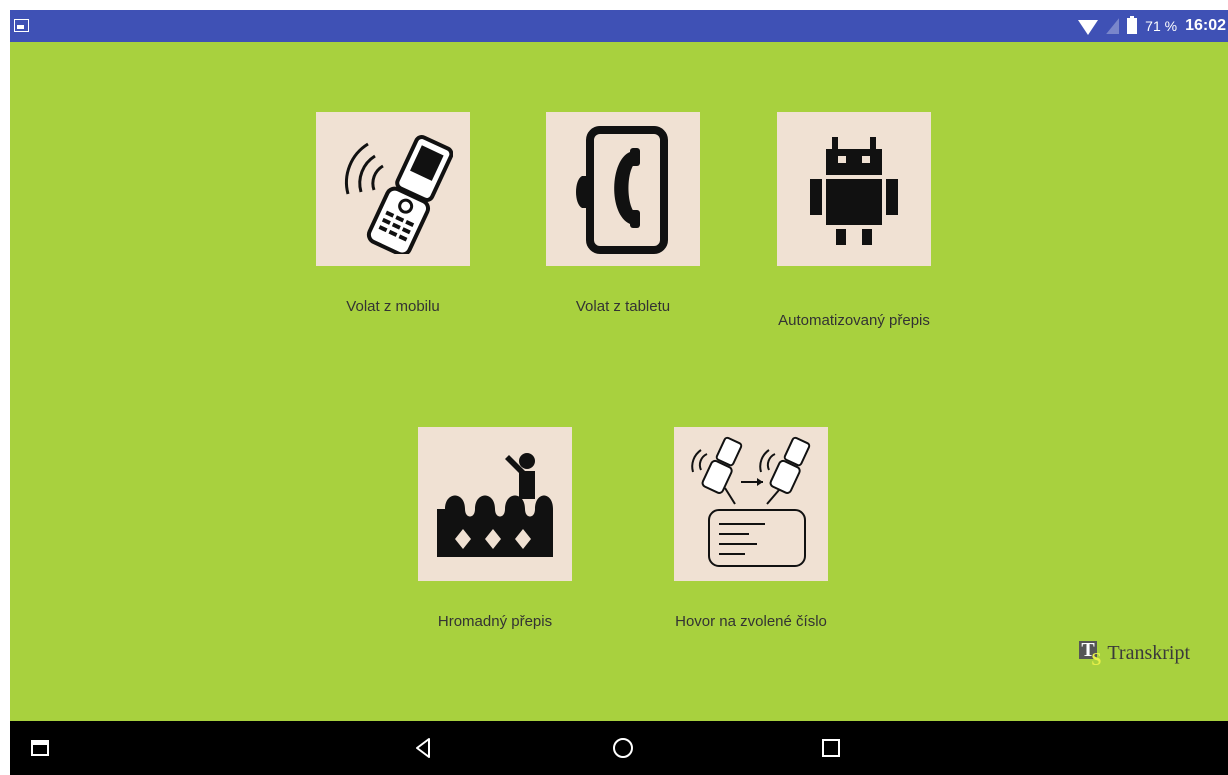 This screenshot has width=1228, height=775. Describe the element at coordinates (393, 306) in the screenshot. I see `tile-label: Volat z mobilu` at that location.